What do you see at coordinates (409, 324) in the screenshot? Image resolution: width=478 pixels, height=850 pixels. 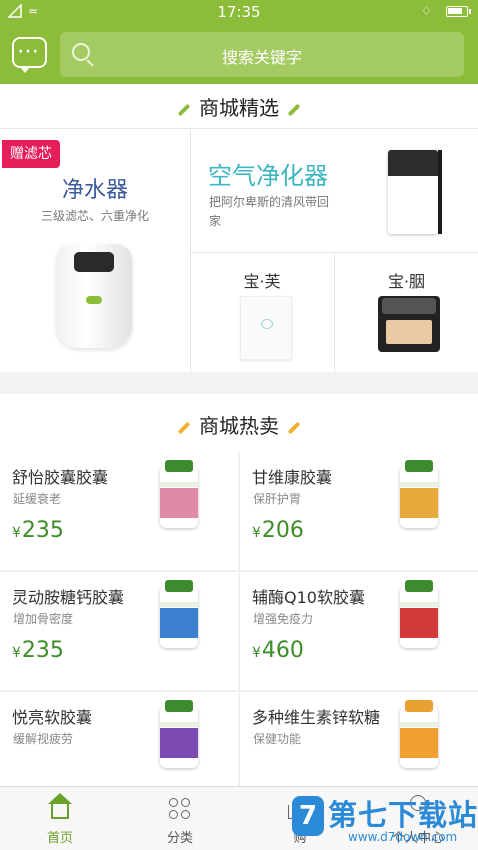 I see `baoyan-image` at bounding box center [409, 324].